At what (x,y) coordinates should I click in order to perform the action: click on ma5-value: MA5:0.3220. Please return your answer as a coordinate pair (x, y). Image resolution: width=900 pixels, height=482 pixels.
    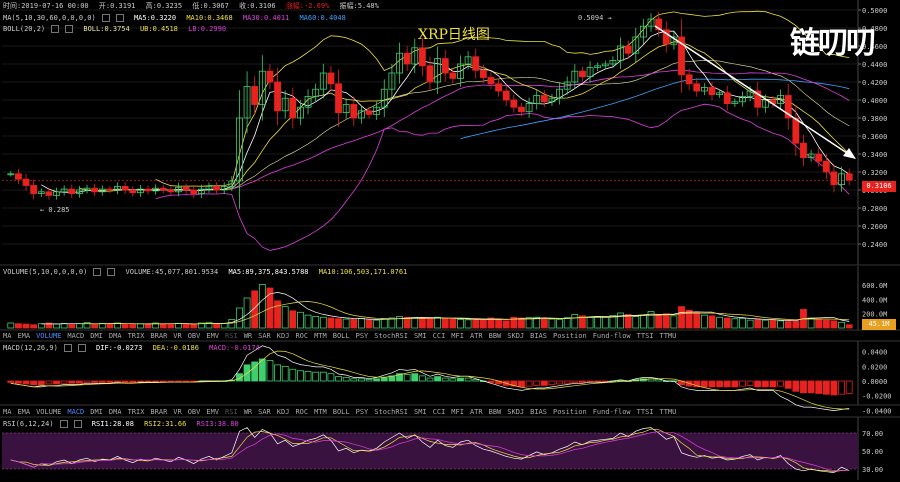
    Looking at the image, I should click on (155, 18).